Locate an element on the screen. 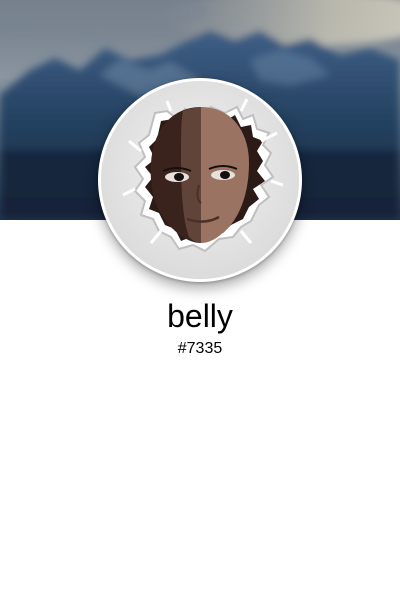 The width and height of the screenshot is (400, 600). username: belly is located at coordinates (200, 316).